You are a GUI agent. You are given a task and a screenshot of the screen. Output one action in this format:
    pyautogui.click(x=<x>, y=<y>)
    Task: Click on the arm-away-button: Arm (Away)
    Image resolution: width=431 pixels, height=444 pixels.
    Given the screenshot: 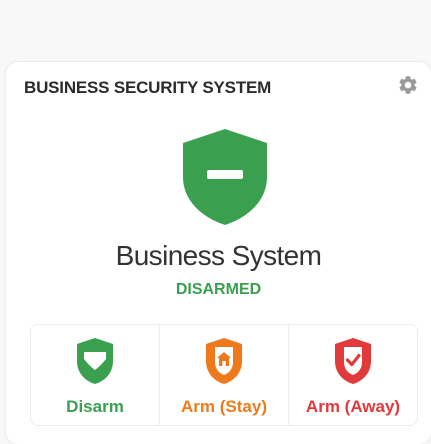 What is the action you would take?
    pyautogui.click(x=352, y=375)
    